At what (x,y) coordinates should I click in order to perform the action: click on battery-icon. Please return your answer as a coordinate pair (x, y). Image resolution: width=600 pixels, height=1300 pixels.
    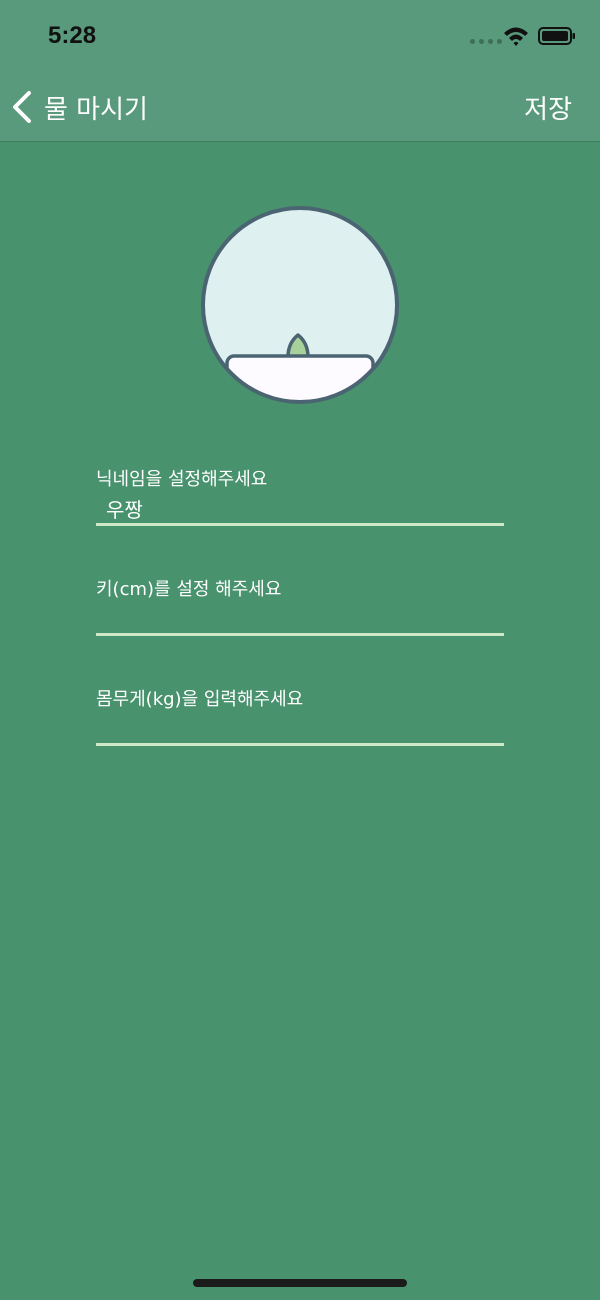
    Looking at the image, I should click on (556, 36).